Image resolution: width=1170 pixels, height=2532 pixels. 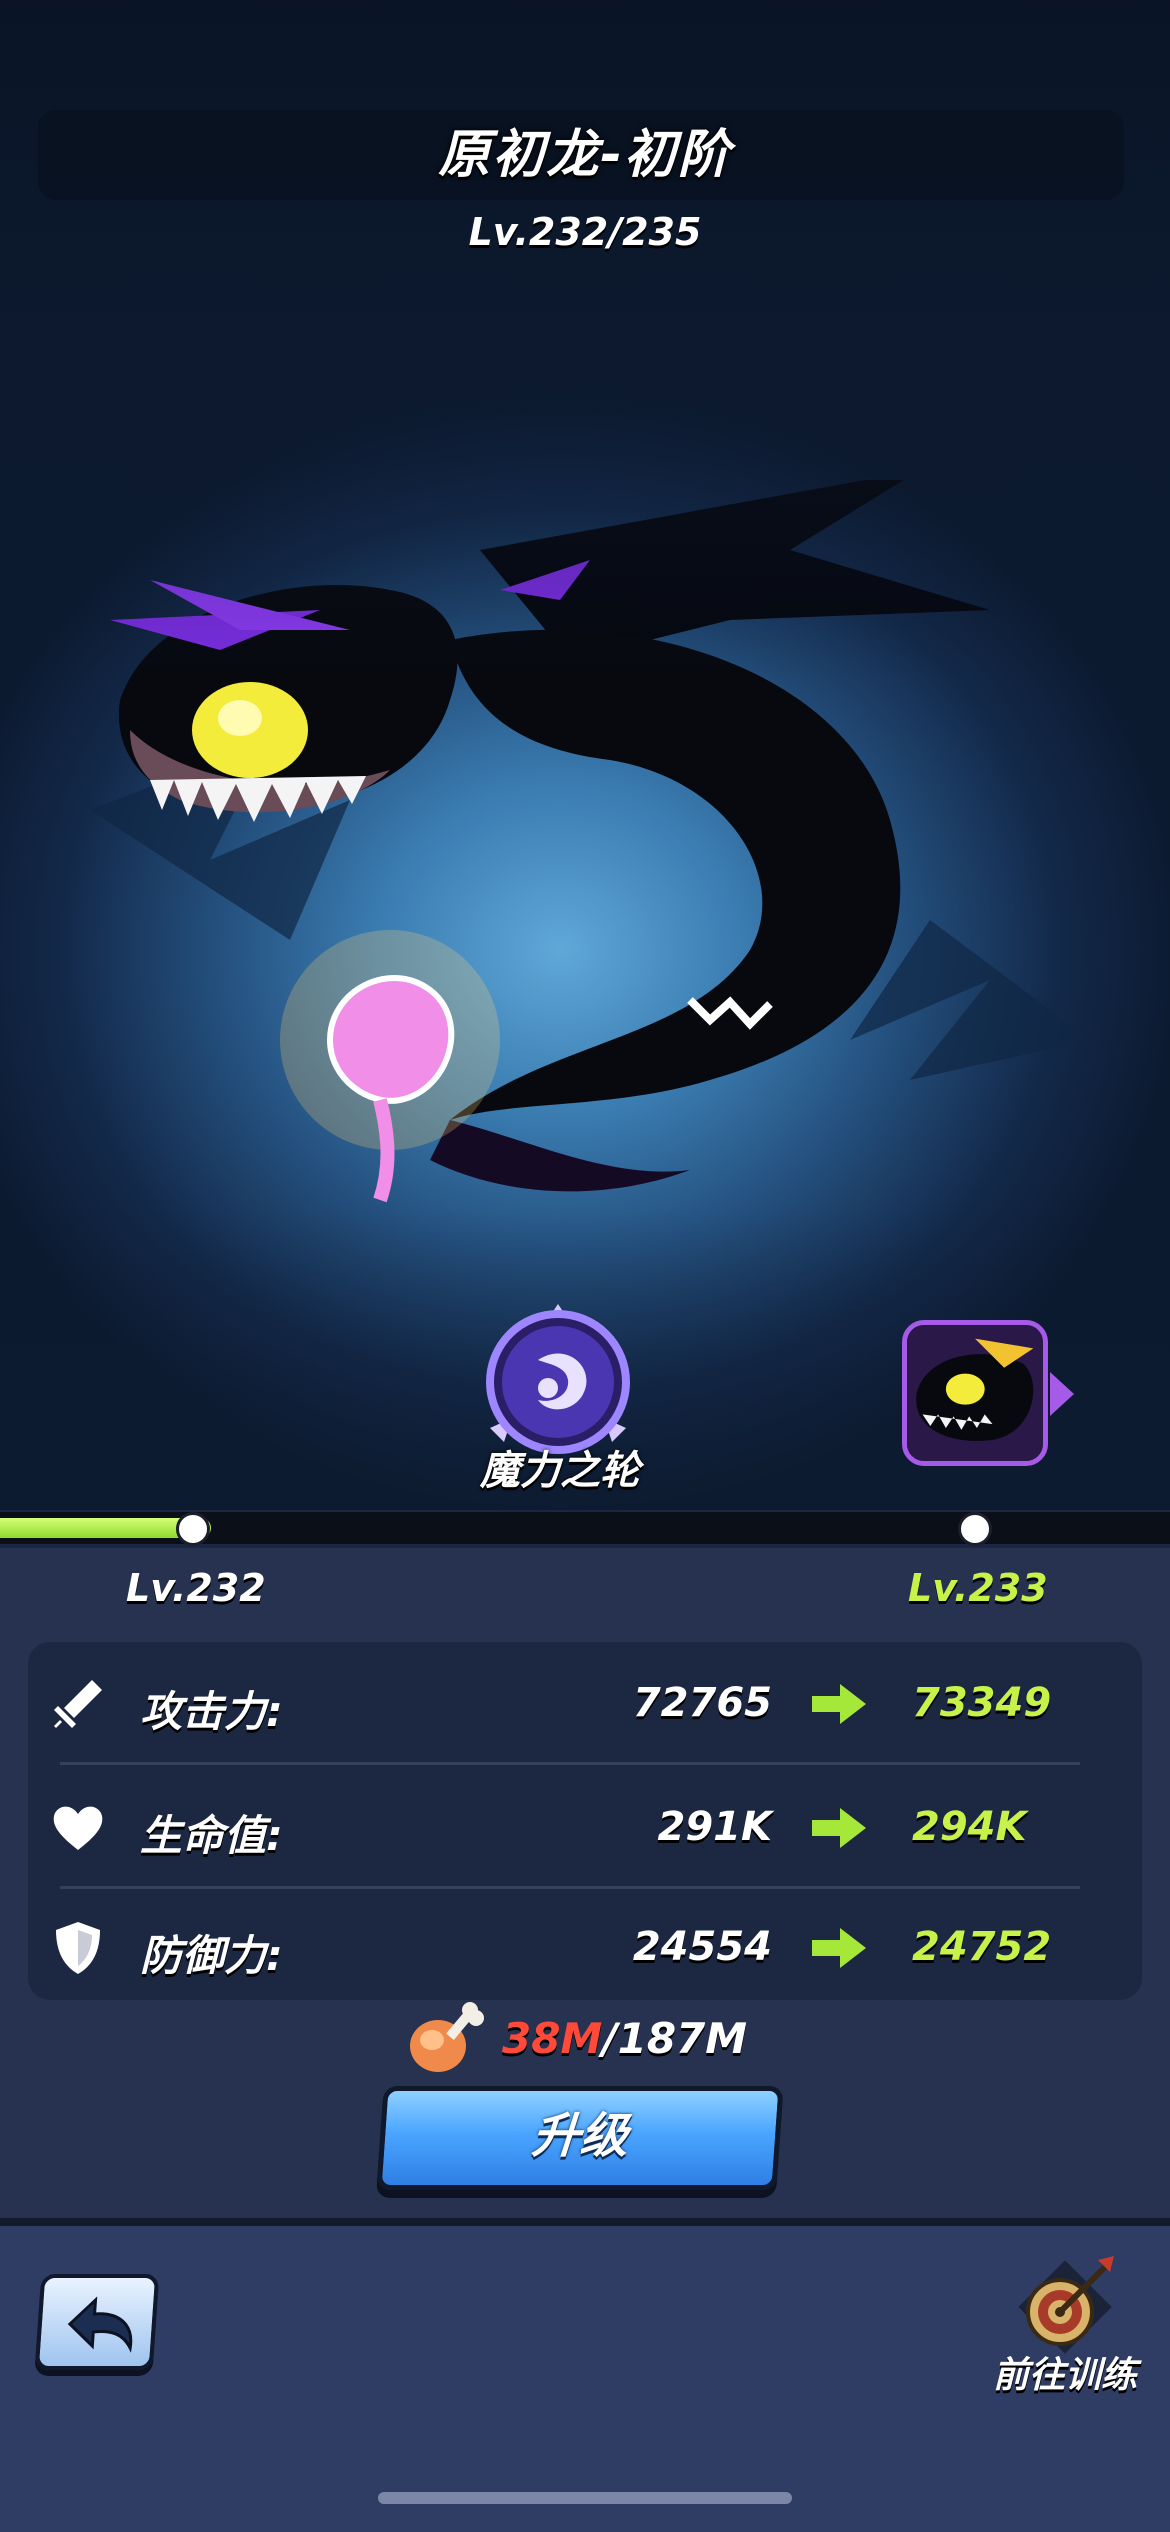 What do you see at coordinates (715, 1827) in the screenshot?
I see `stat-current-value: 291K` at bounding box center [715, 1827].